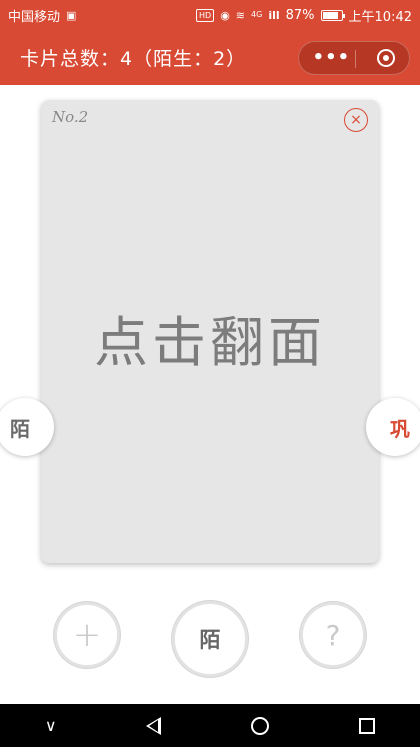 This screenshot has height=747, width=420. What do you see at coordinates (210, 342) in the screenshot?
I see `flip-card-prompt: 点击翻面` at bounding box center [210, 342].